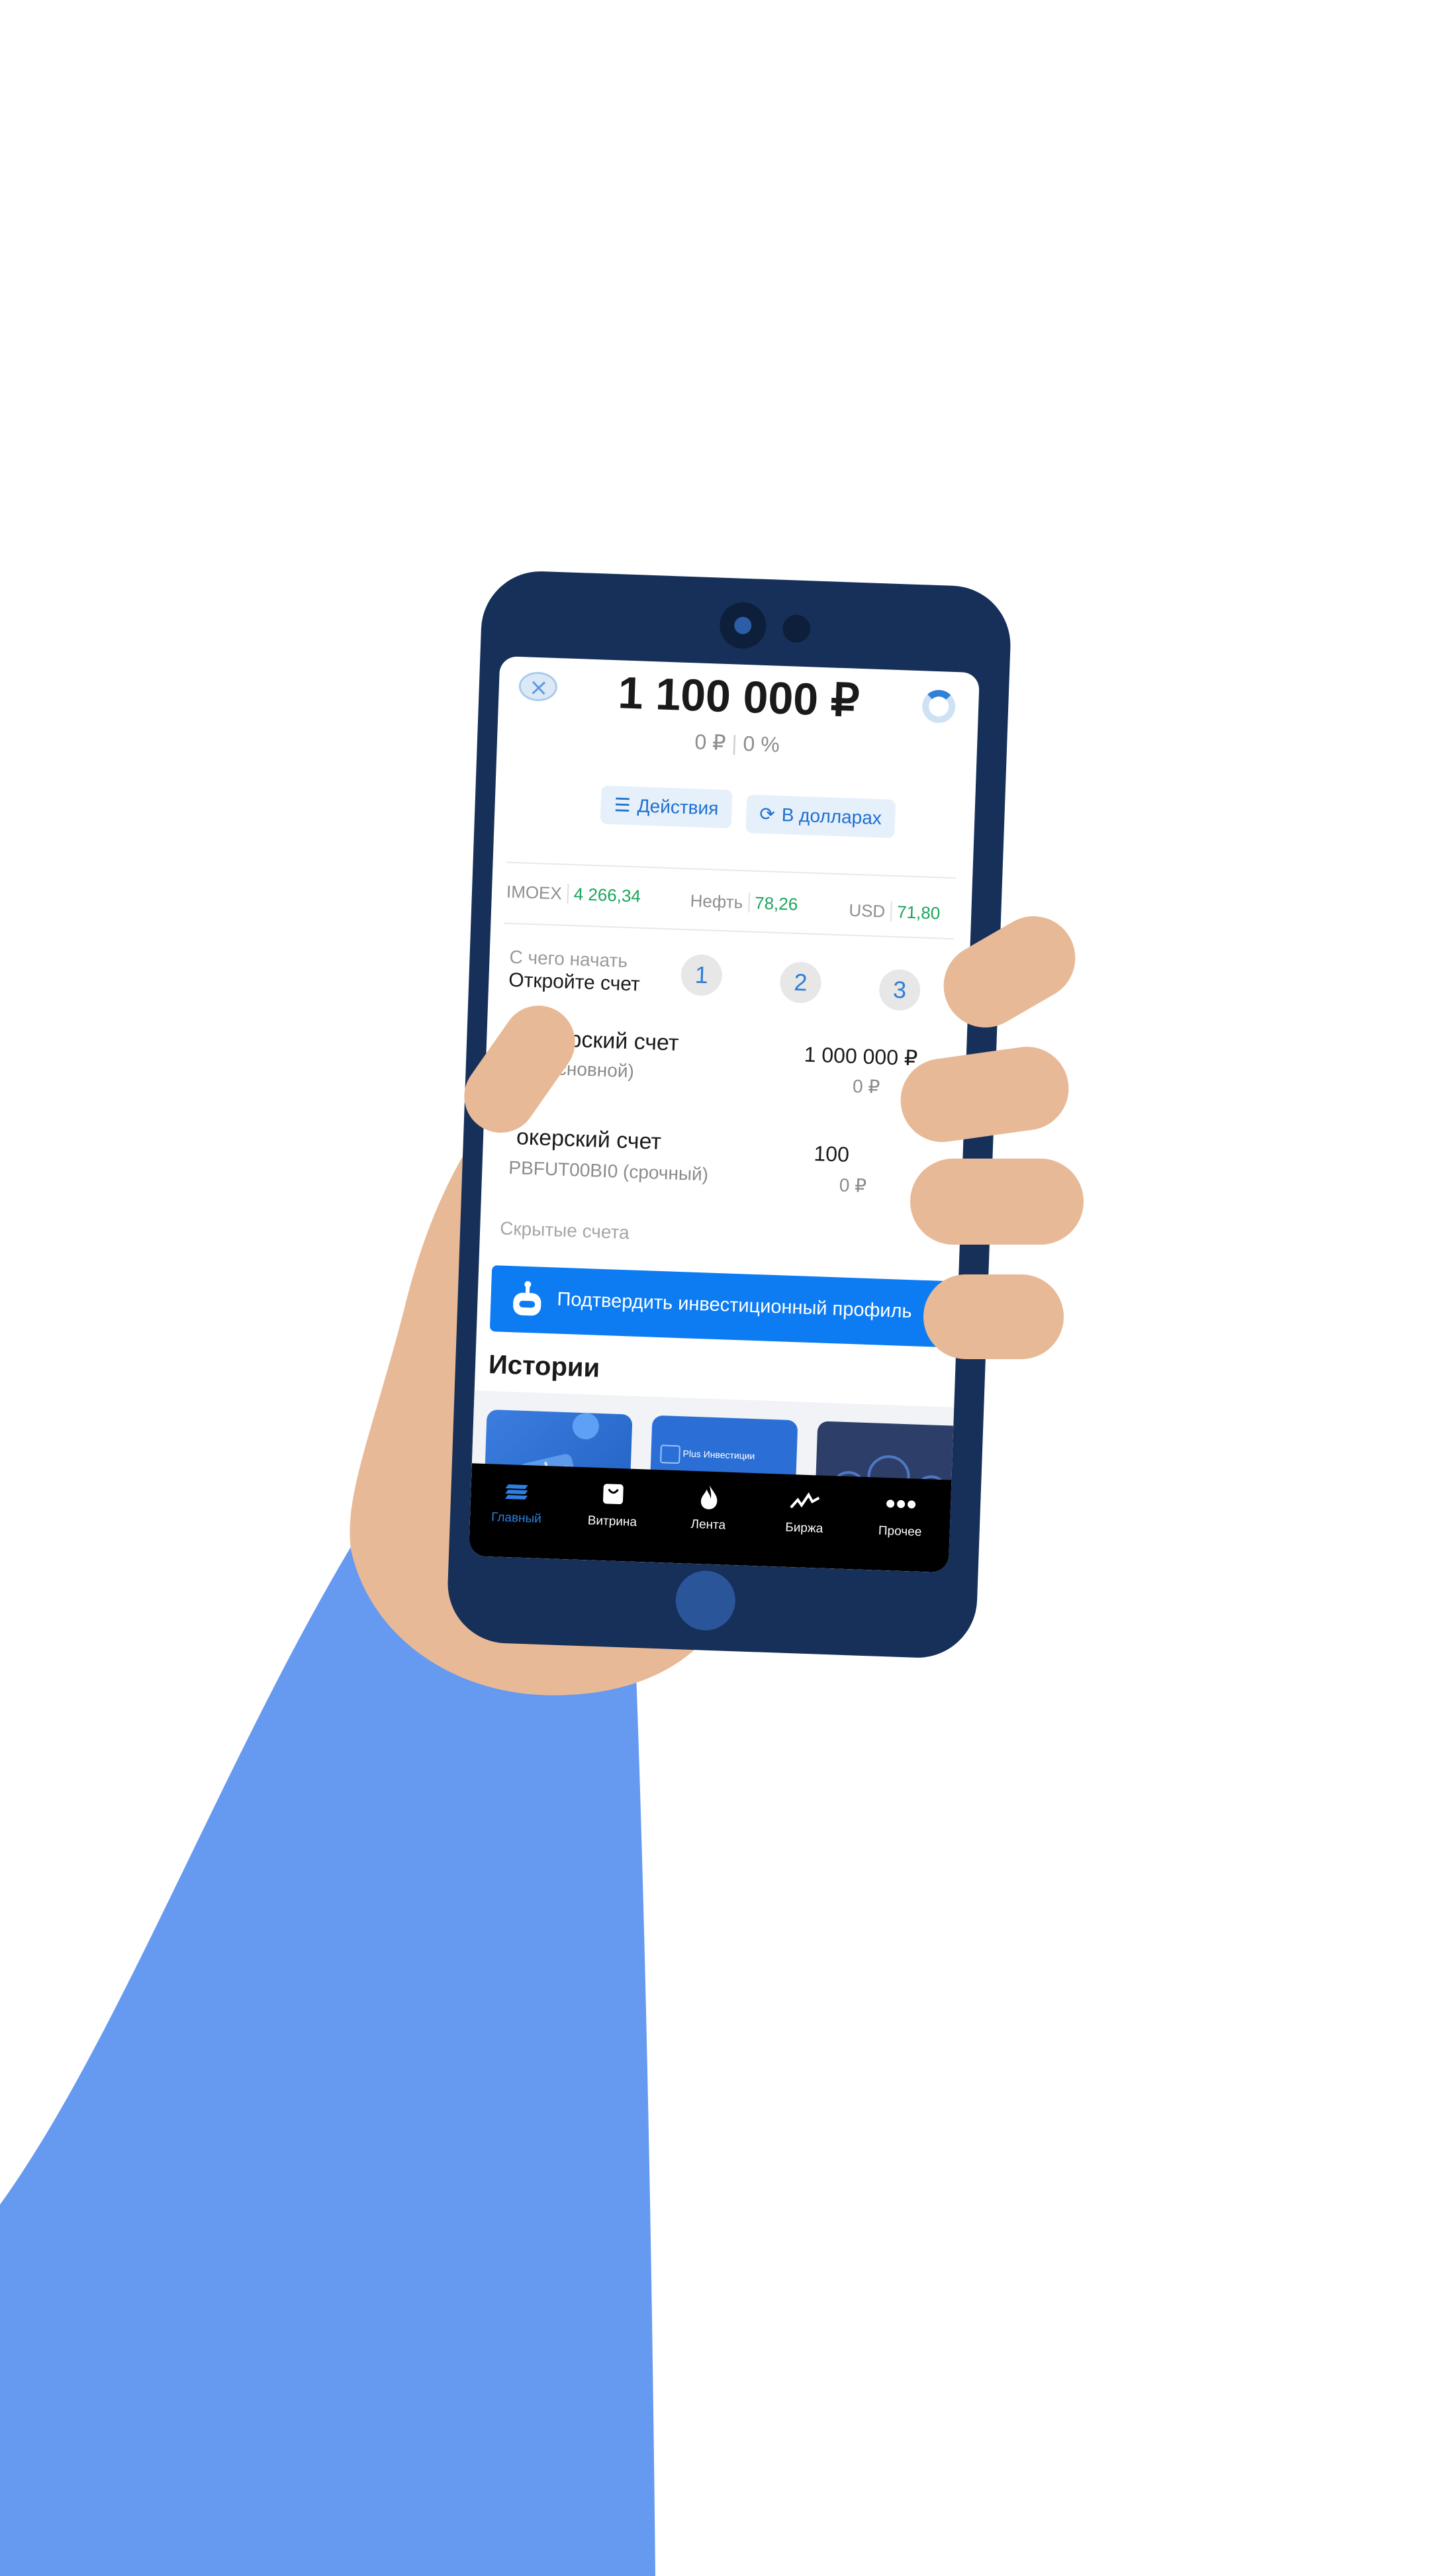 The height and width of the screenshot is (2576, 1449). What do you see at coordinates (984, 1095) in the screenshot?
I see `finger-2-shape` at bounding box center [984, 1095].